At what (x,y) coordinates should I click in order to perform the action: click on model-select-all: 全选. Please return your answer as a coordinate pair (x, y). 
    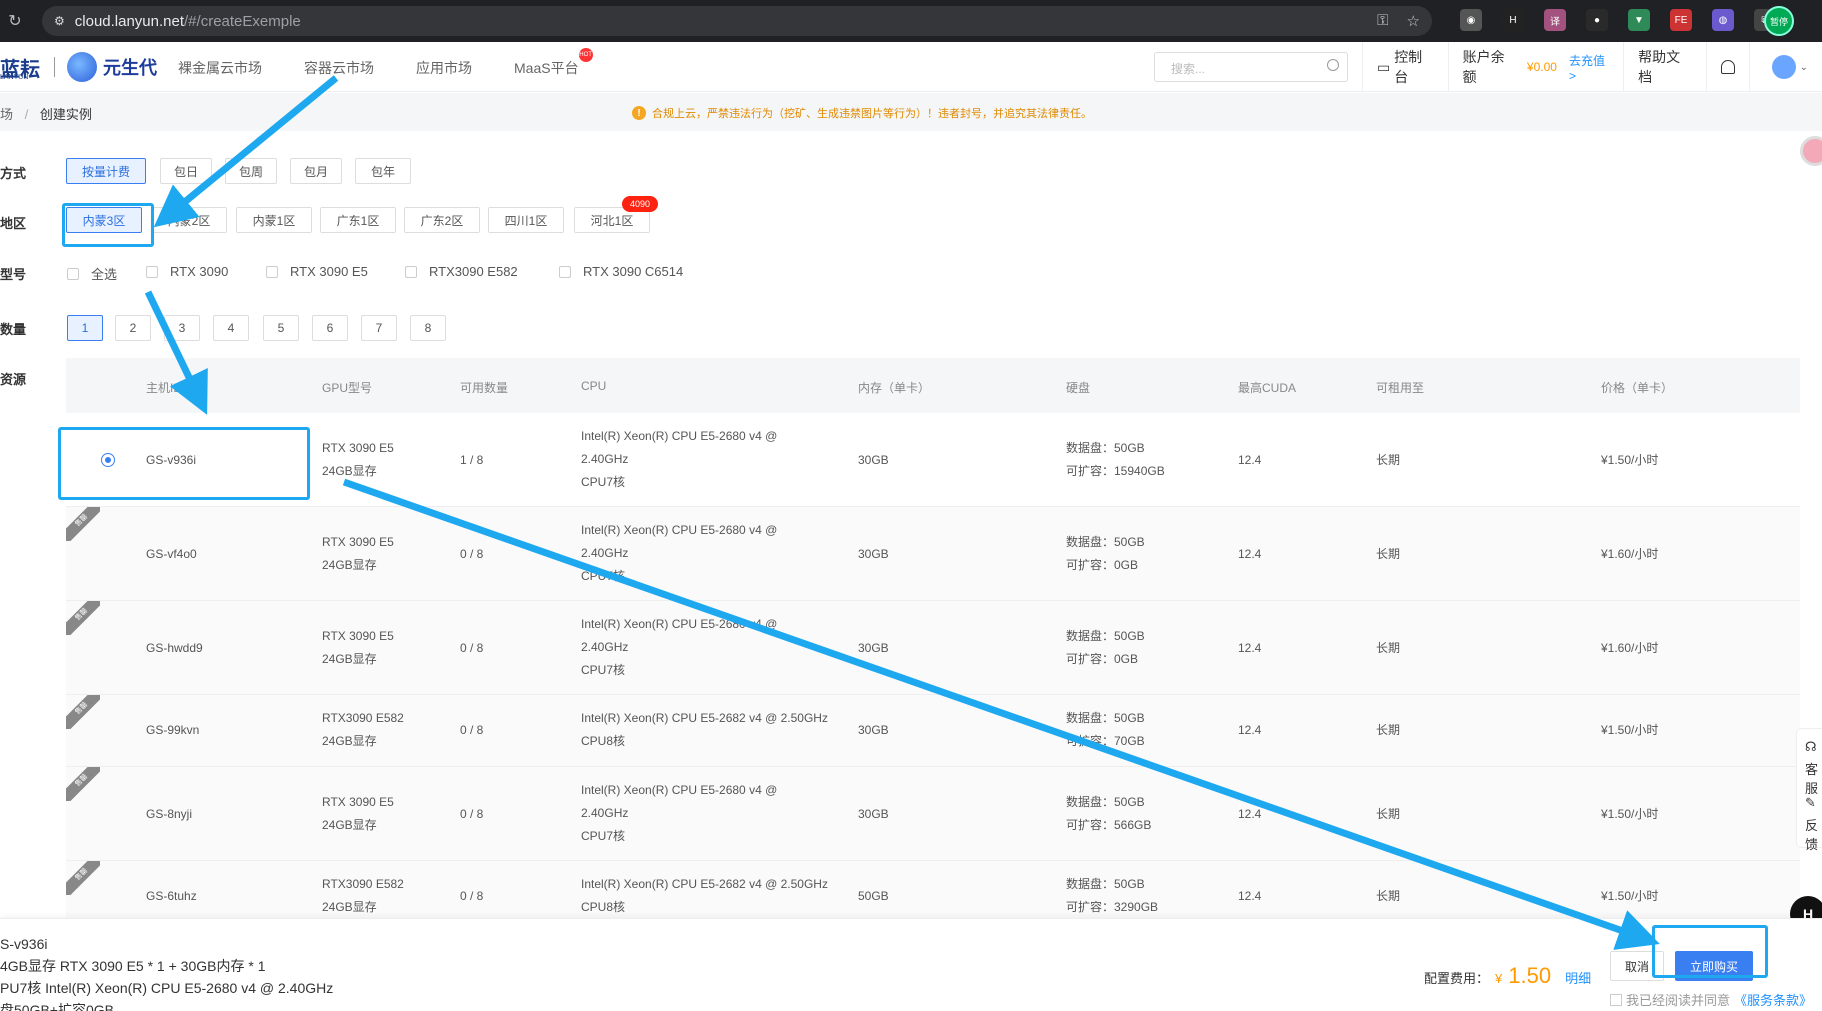
    Looking at the image, I should click on (92, 273).